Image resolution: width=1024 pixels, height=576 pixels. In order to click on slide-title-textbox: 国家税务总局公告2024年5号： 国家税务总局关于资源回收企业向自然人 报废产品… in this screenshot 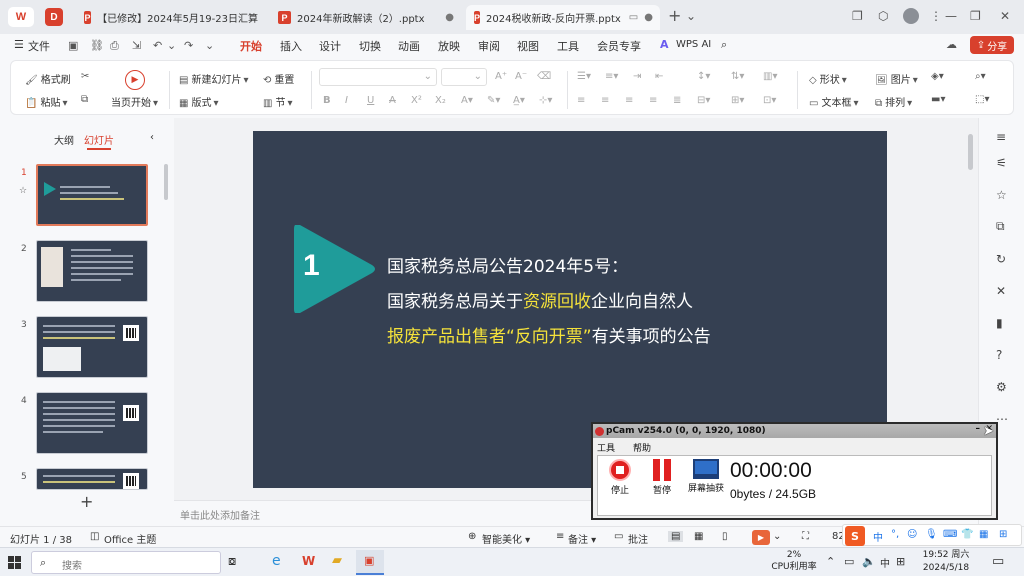, I will do `click(549, 302)`.